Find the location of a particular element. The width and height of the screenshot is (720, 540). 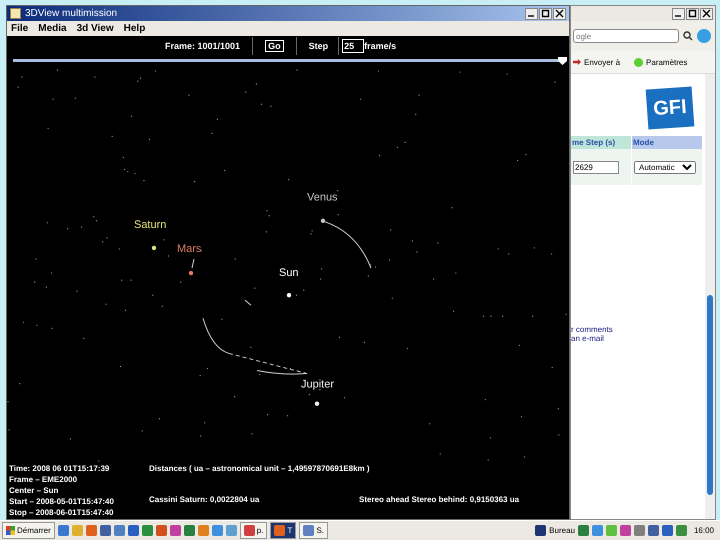

search-icon is located at coordinates (688, 36).